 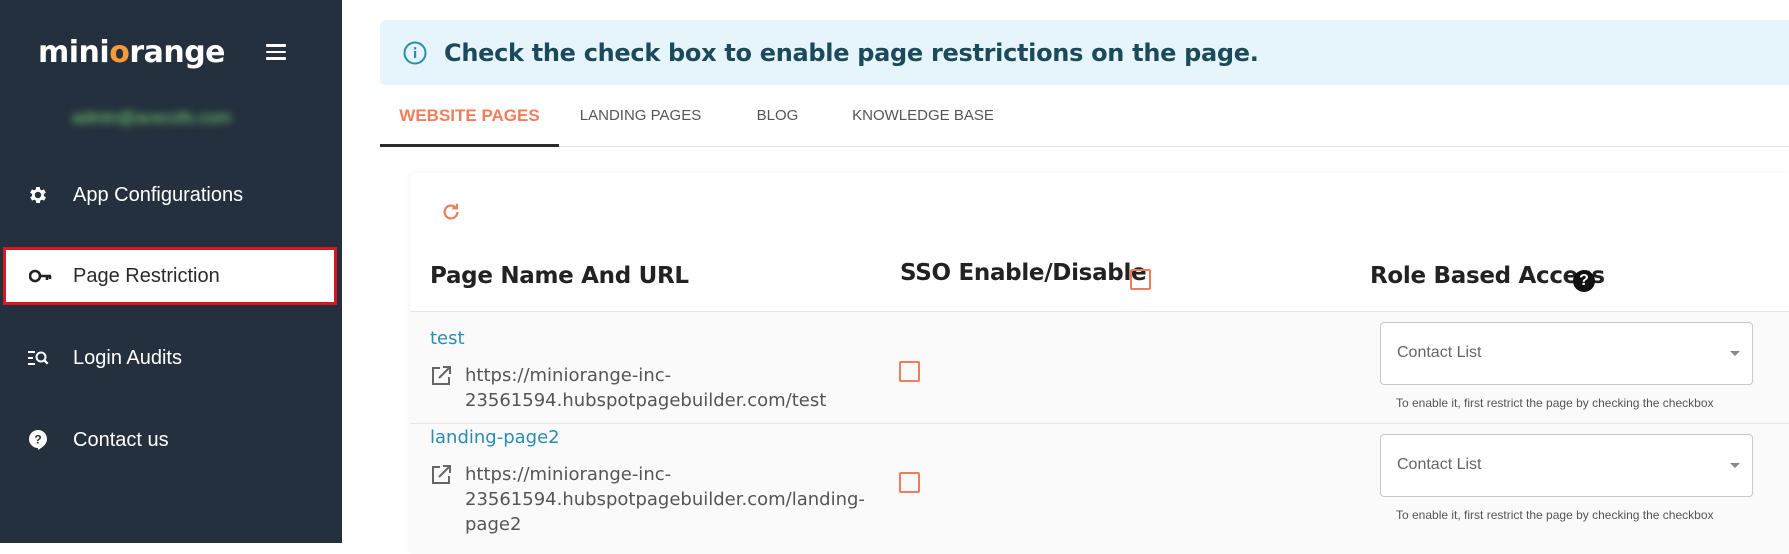 What do you see at coordinates (1023, 273) in the screenshot?
I see `column-header-sso: SSO Enable/Disable` at bounding box center [1023, 273].